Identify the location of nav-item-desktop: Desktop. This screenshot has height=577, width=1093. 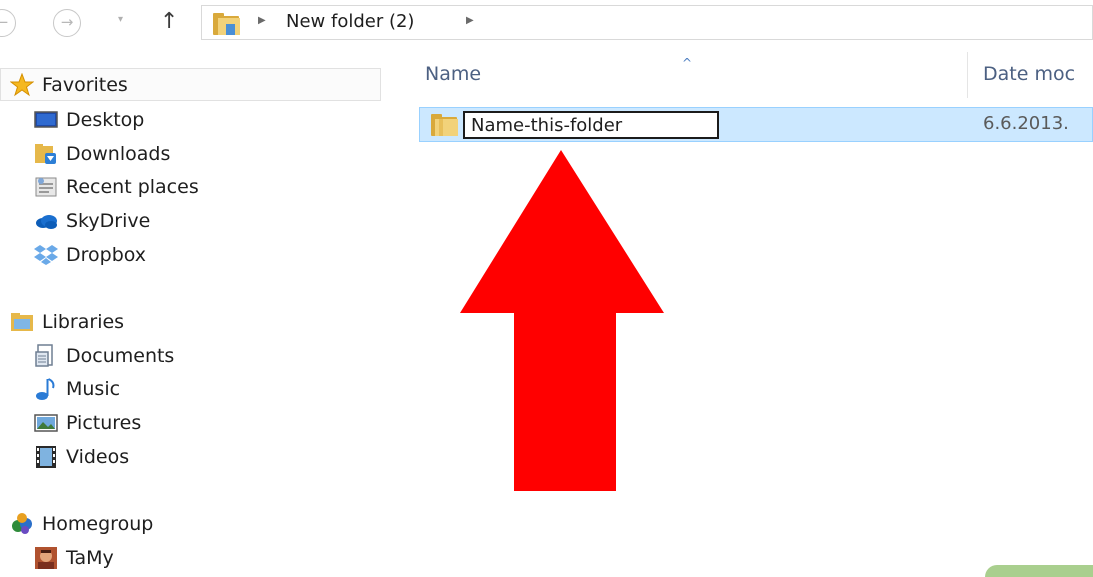
(89, 120).